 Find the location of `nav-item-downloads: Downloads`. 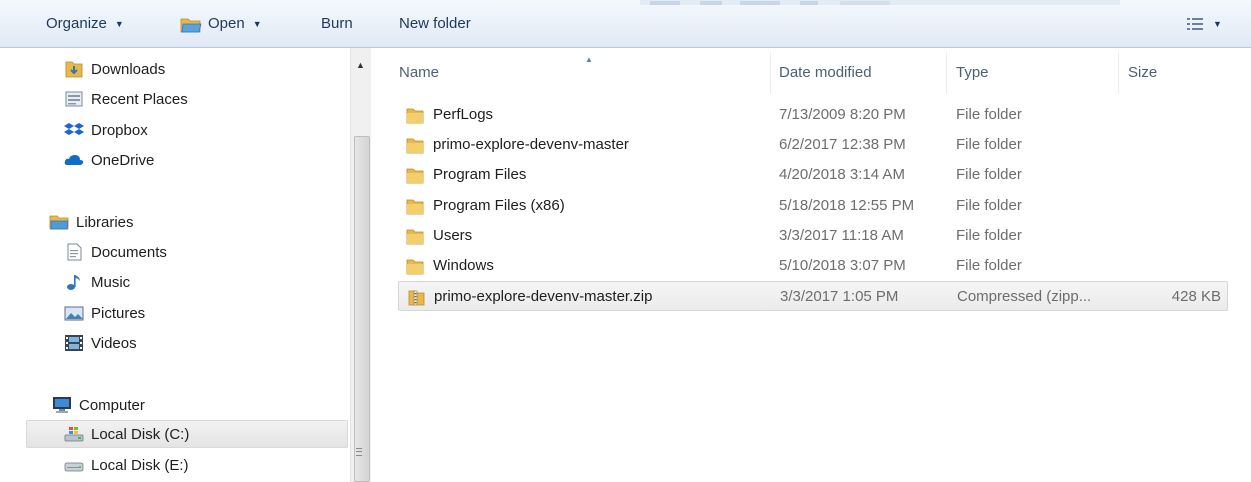

nav-item-downloads: Downloads is located at coordinates (114, 69).